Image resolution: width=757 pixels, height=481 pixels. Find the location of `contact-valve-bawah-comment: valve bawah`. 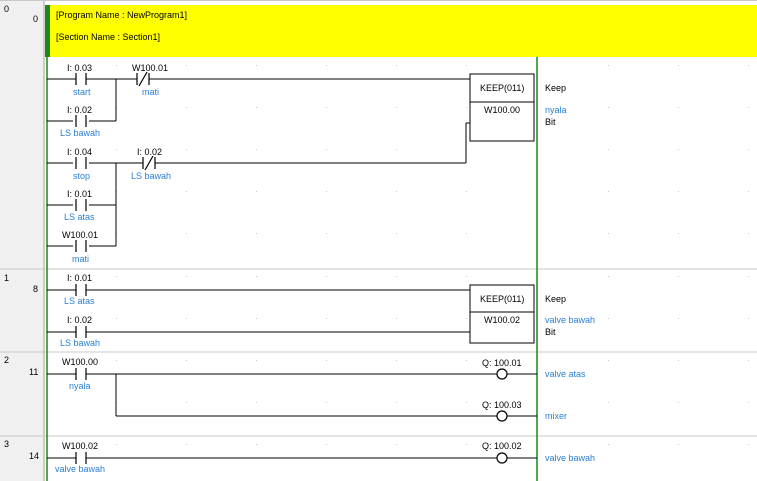

contact-valve-bawah-comment: valve bawah is located at coordinates (80, 469).